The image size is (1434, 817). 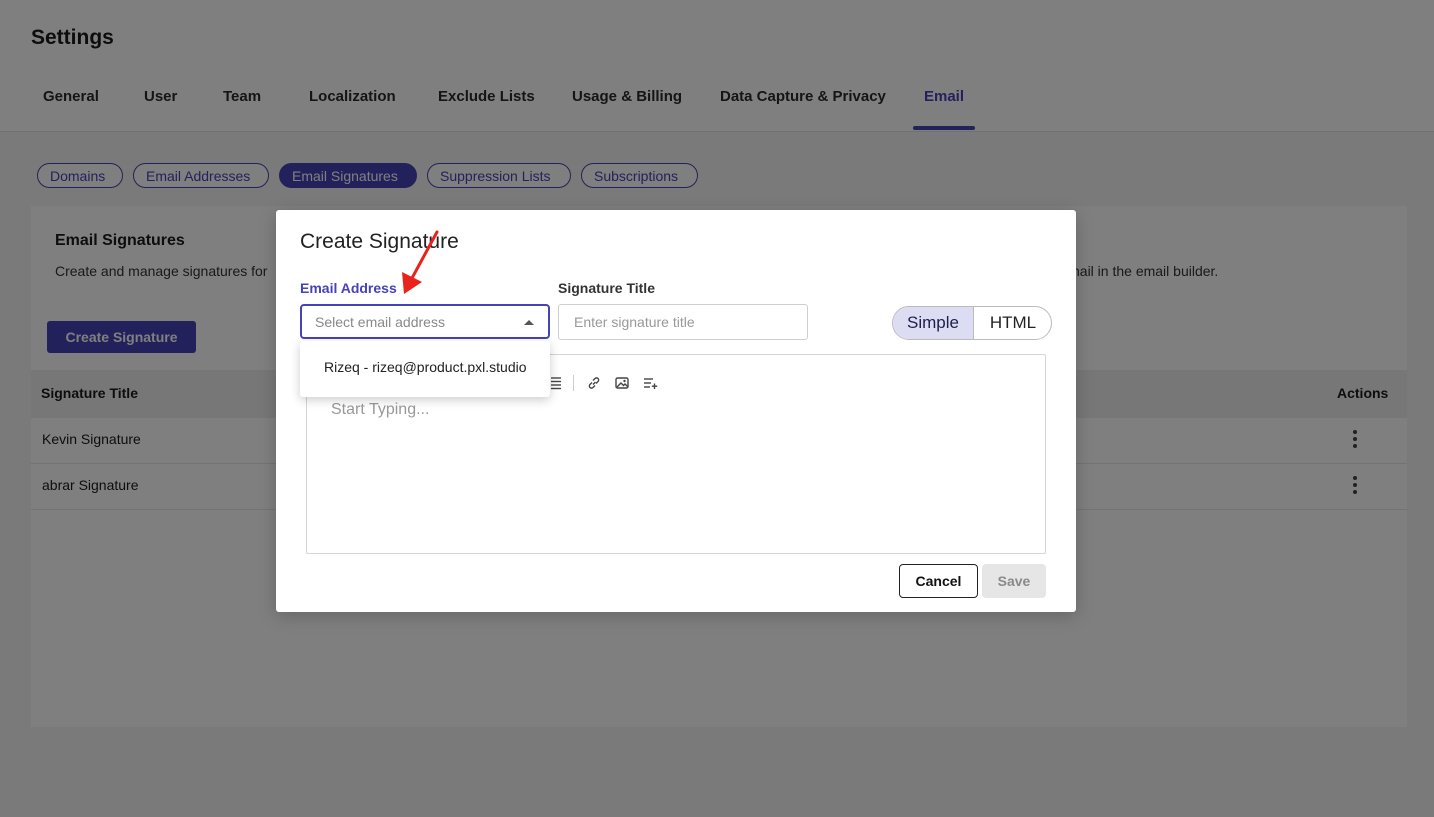 What do you see at coordinates (650, 383) in the screenshot?
I see `insert-field-icon` at bounding box center [650, 383].